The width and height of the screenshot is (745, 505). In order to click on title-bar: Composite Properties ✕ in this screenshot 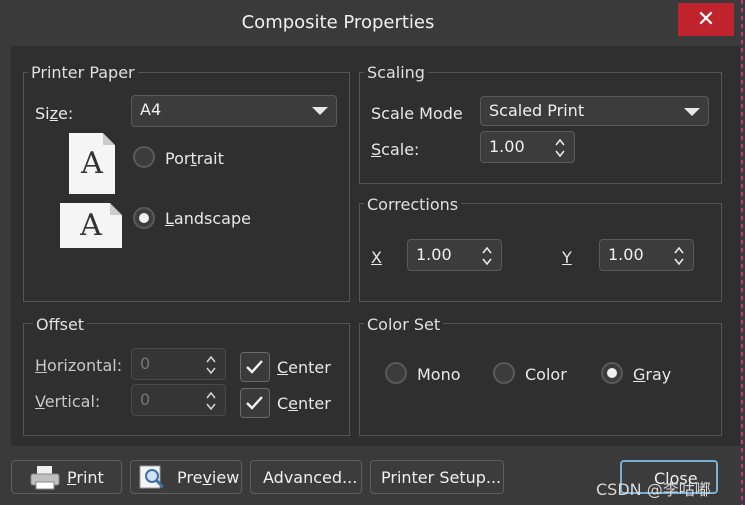, I will do `click(372, 23)`.